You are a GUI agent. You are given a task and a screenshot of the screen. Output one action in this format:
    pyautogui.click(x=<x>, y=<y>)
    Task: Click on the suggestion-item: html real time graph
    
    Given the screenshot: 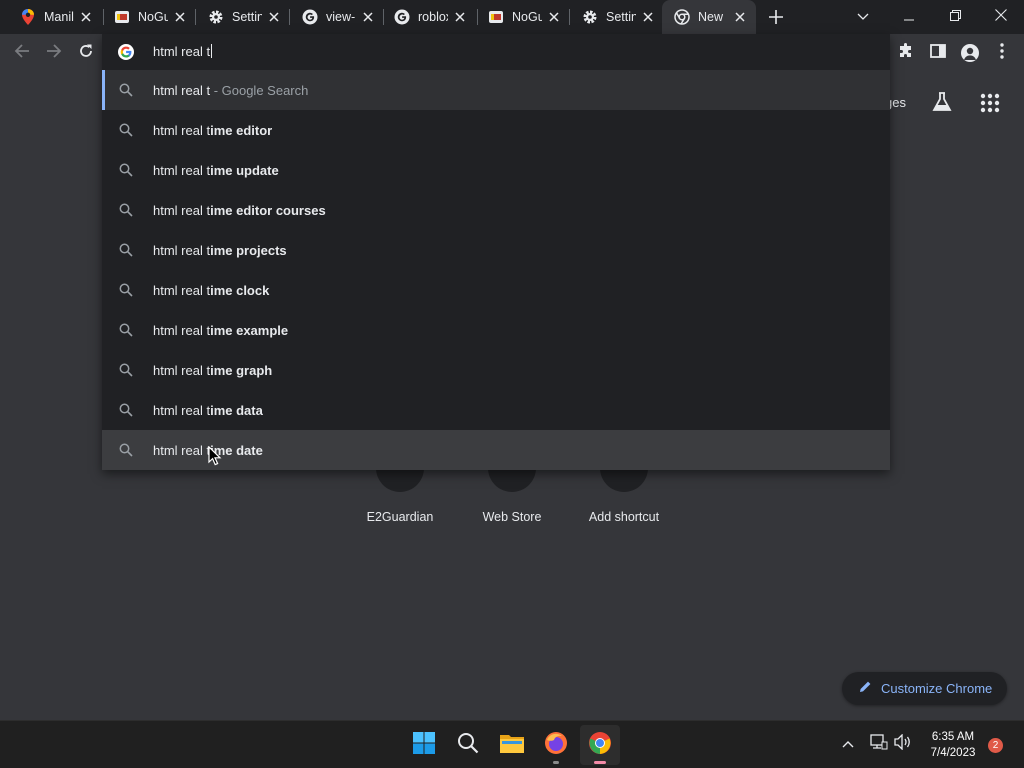 What is the action you would take?
    pyautogui.click(x=496, y=370)
    